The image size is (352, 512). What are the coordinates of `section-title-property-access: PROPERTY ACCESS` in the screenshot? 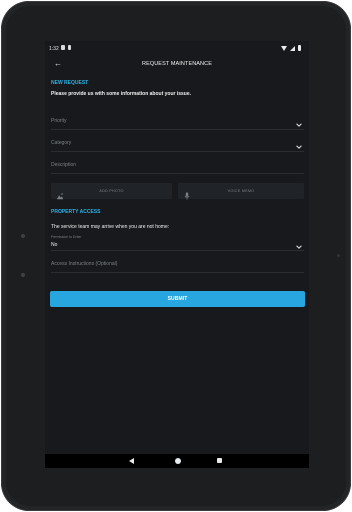 It's located at (76, 212).